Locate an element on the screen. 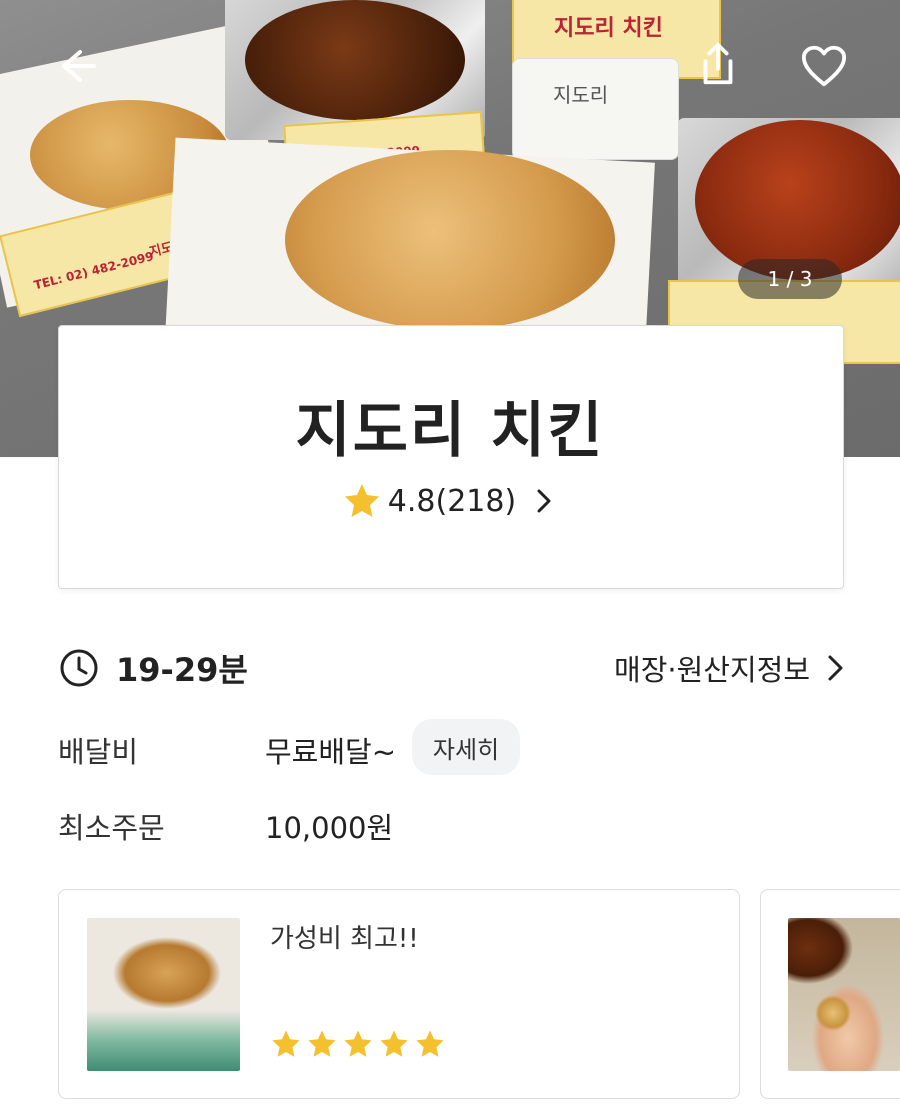 The height and width of the screenshot is (1112, 900). review-text: 가성비 최고!! is located at coordinates (344, 939).